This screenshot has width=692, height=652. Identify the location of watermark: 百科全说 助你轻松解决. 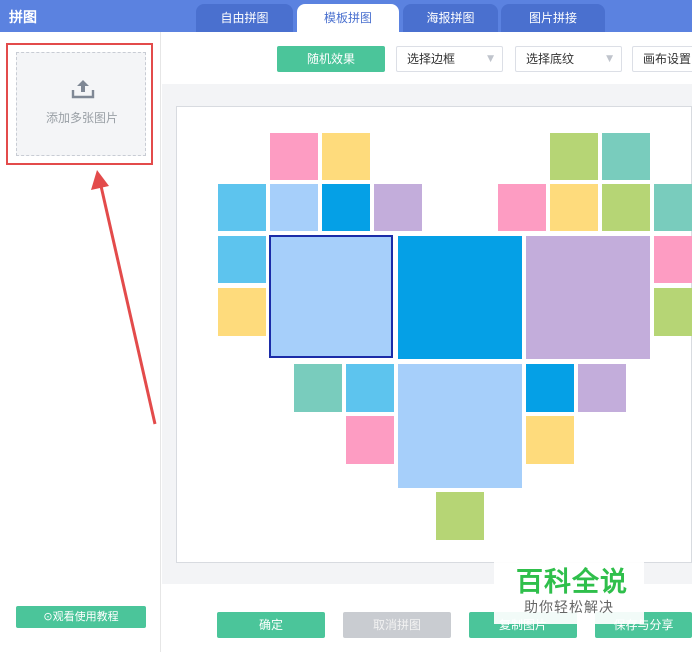
(569, 590).